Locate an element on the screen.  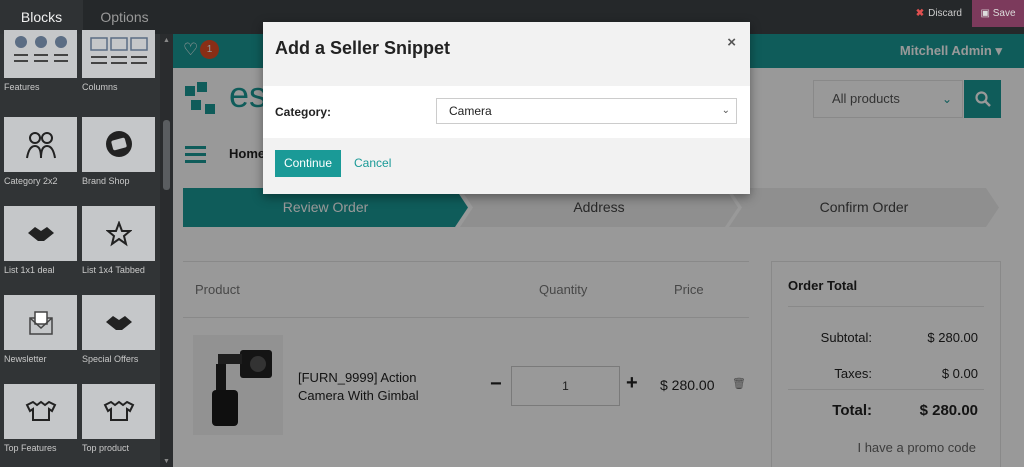
dialog-footer: Continue Cancel is located at coordinates (506, 166).